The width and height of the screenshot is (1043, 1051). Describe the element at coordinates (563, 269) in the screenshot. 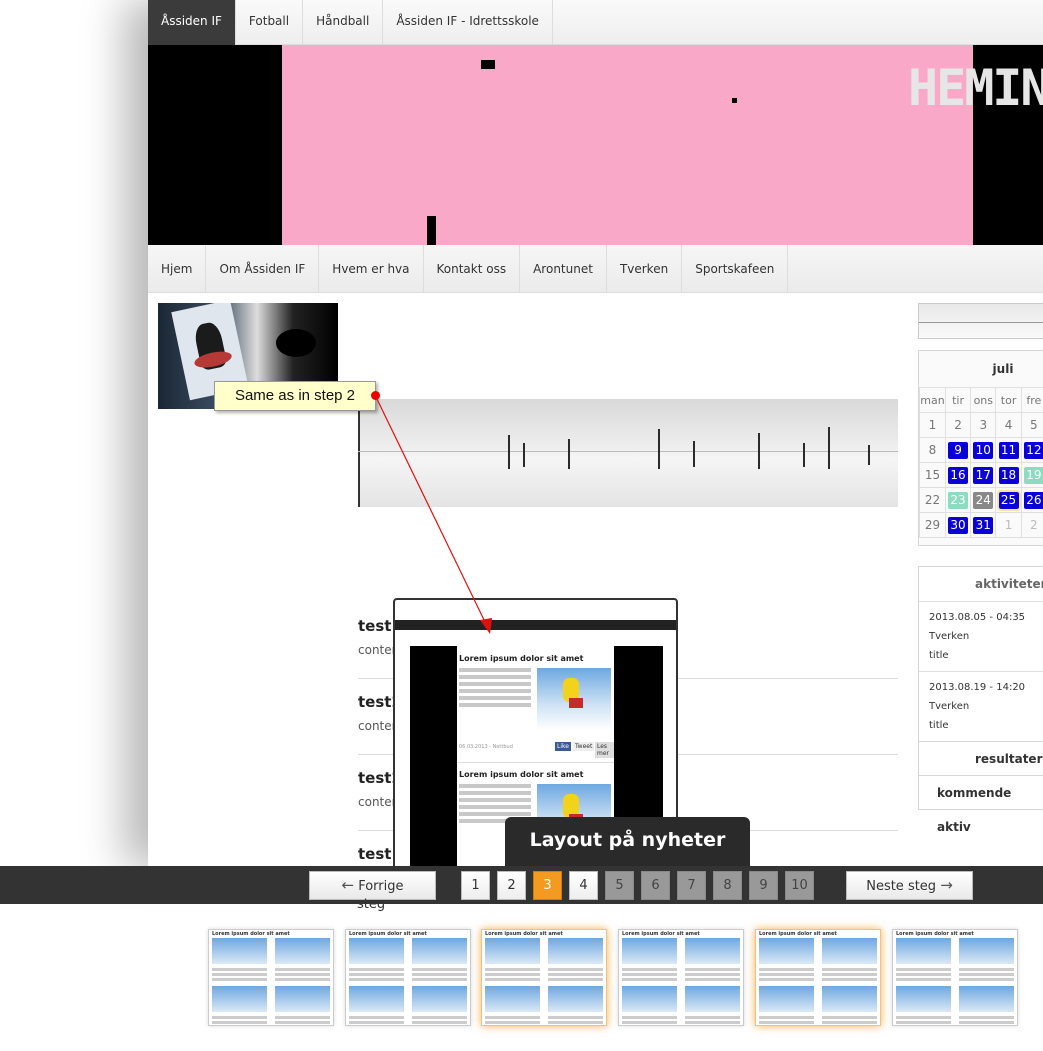

I see `main-nav-item-arontunet: Arontunet` at that location.